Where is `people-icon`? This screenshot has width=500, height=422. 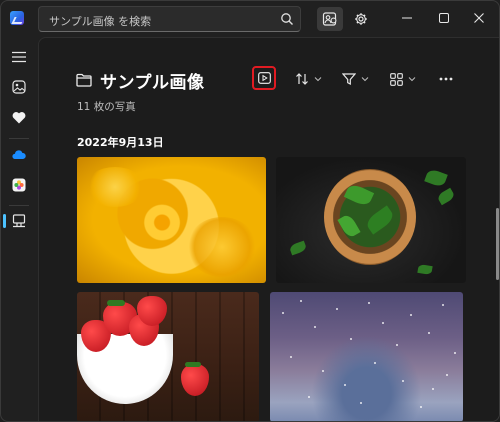
people-icon is located at coordinates (329, 19).